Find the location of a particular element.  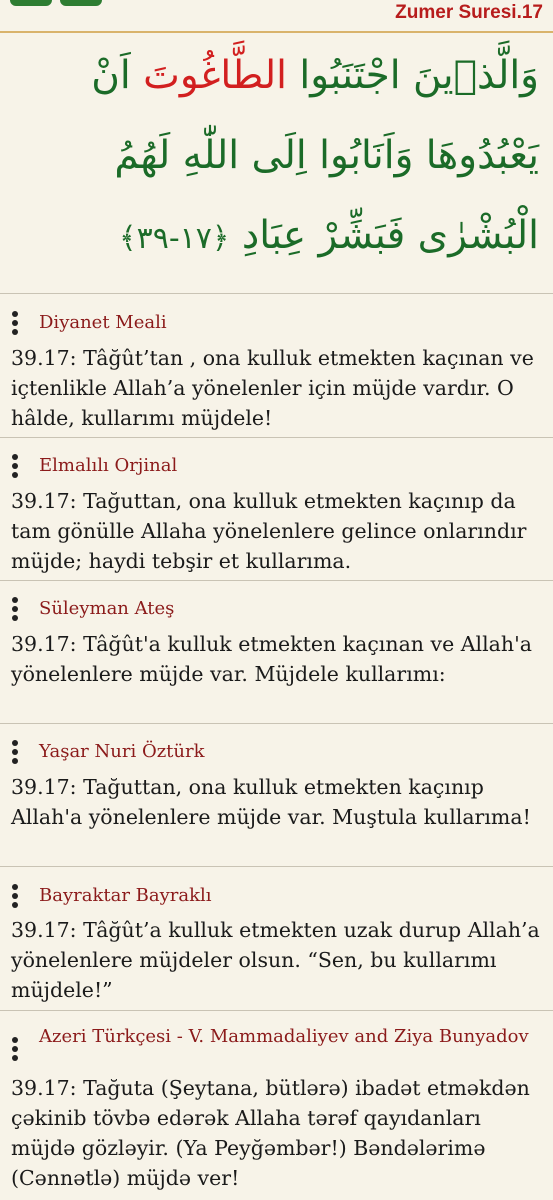

top-bar: Zumer Suresi.17 is located at coordinates (276, 17).